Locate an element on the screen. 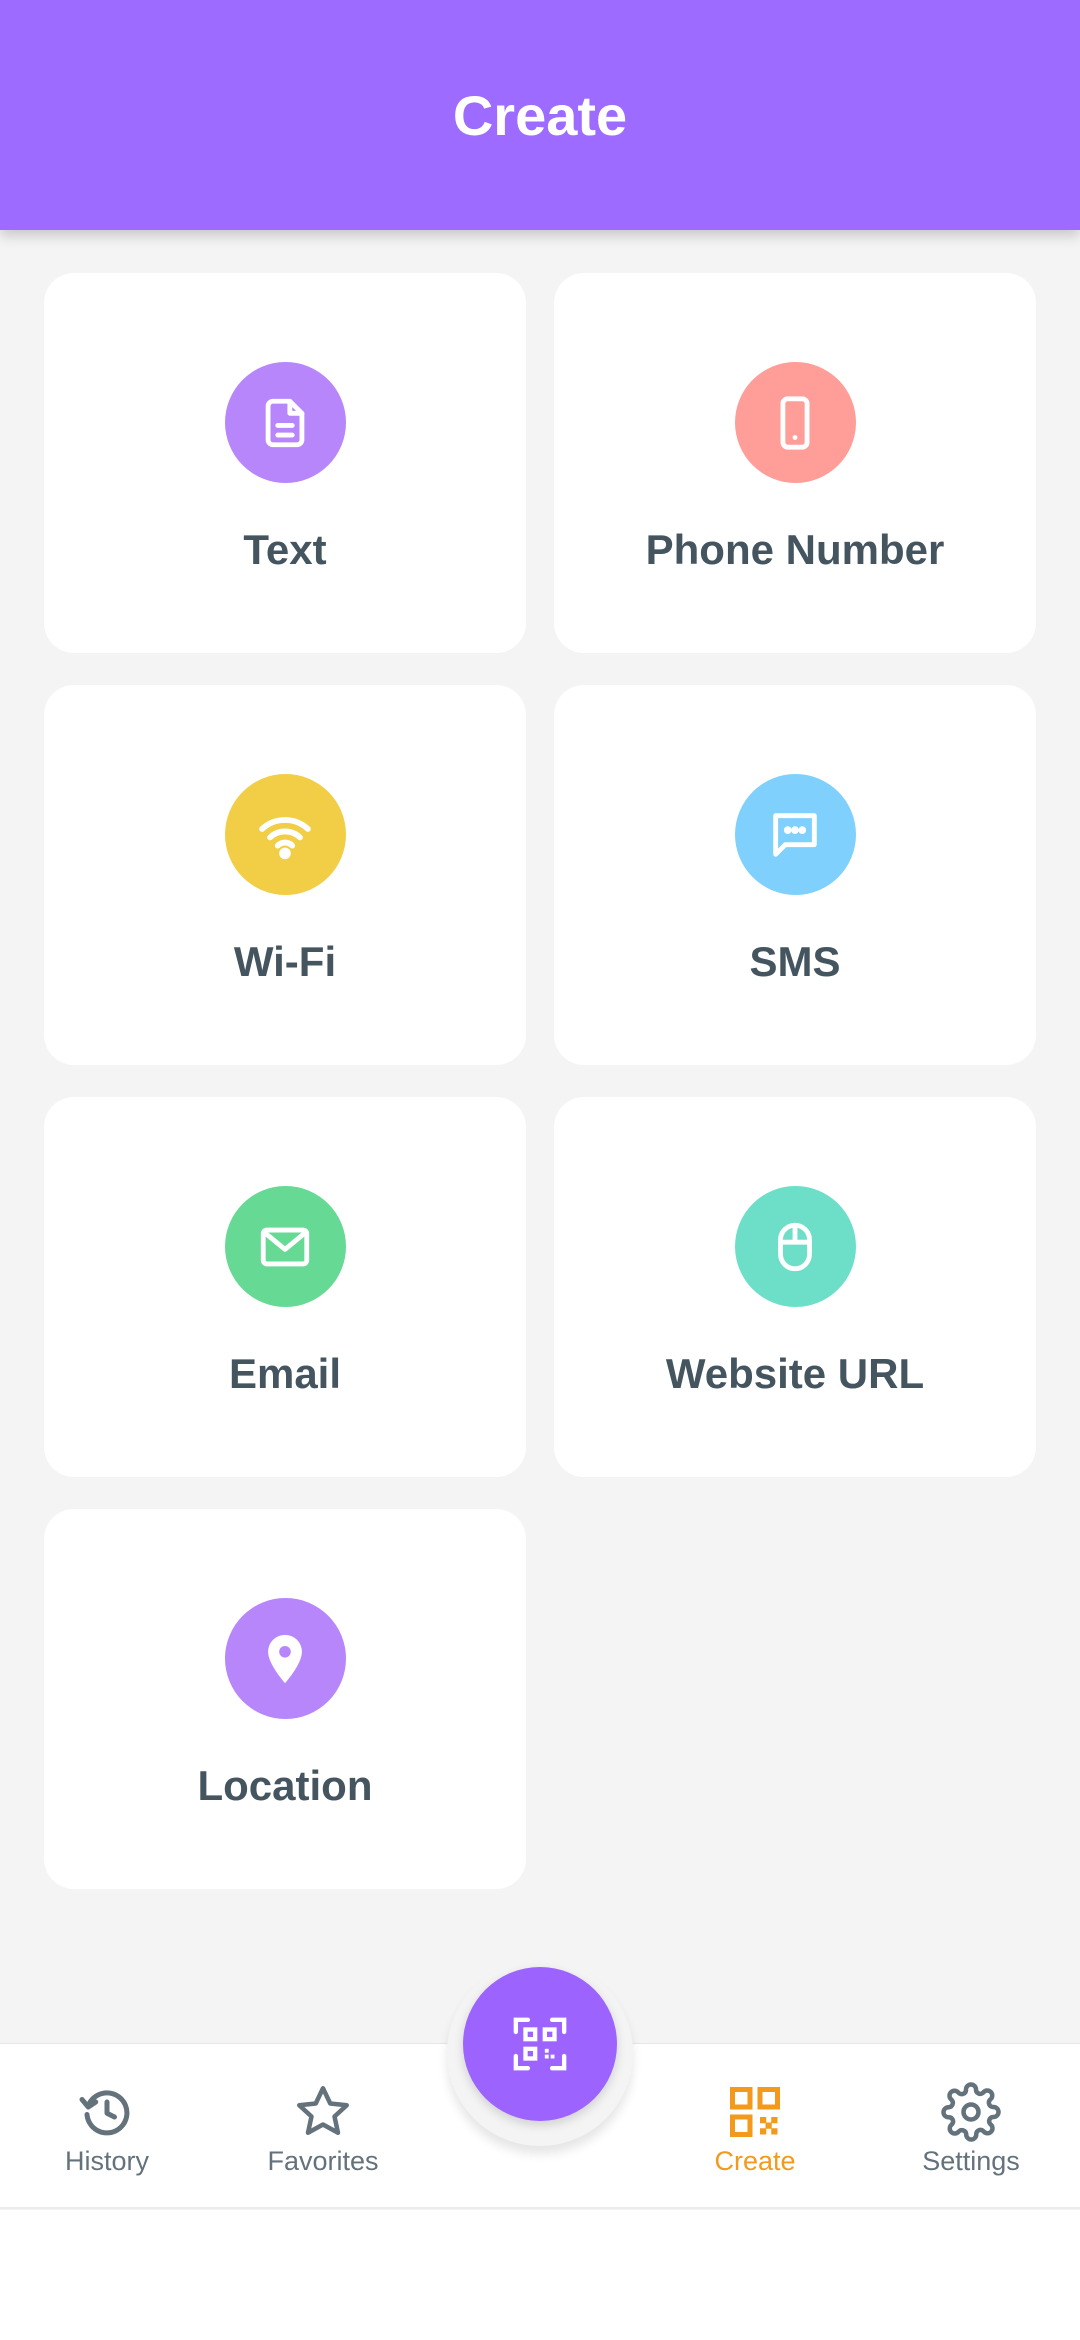 The image size is (1080, 2340). create-text-card: Text is located at coordinates (285, 463).